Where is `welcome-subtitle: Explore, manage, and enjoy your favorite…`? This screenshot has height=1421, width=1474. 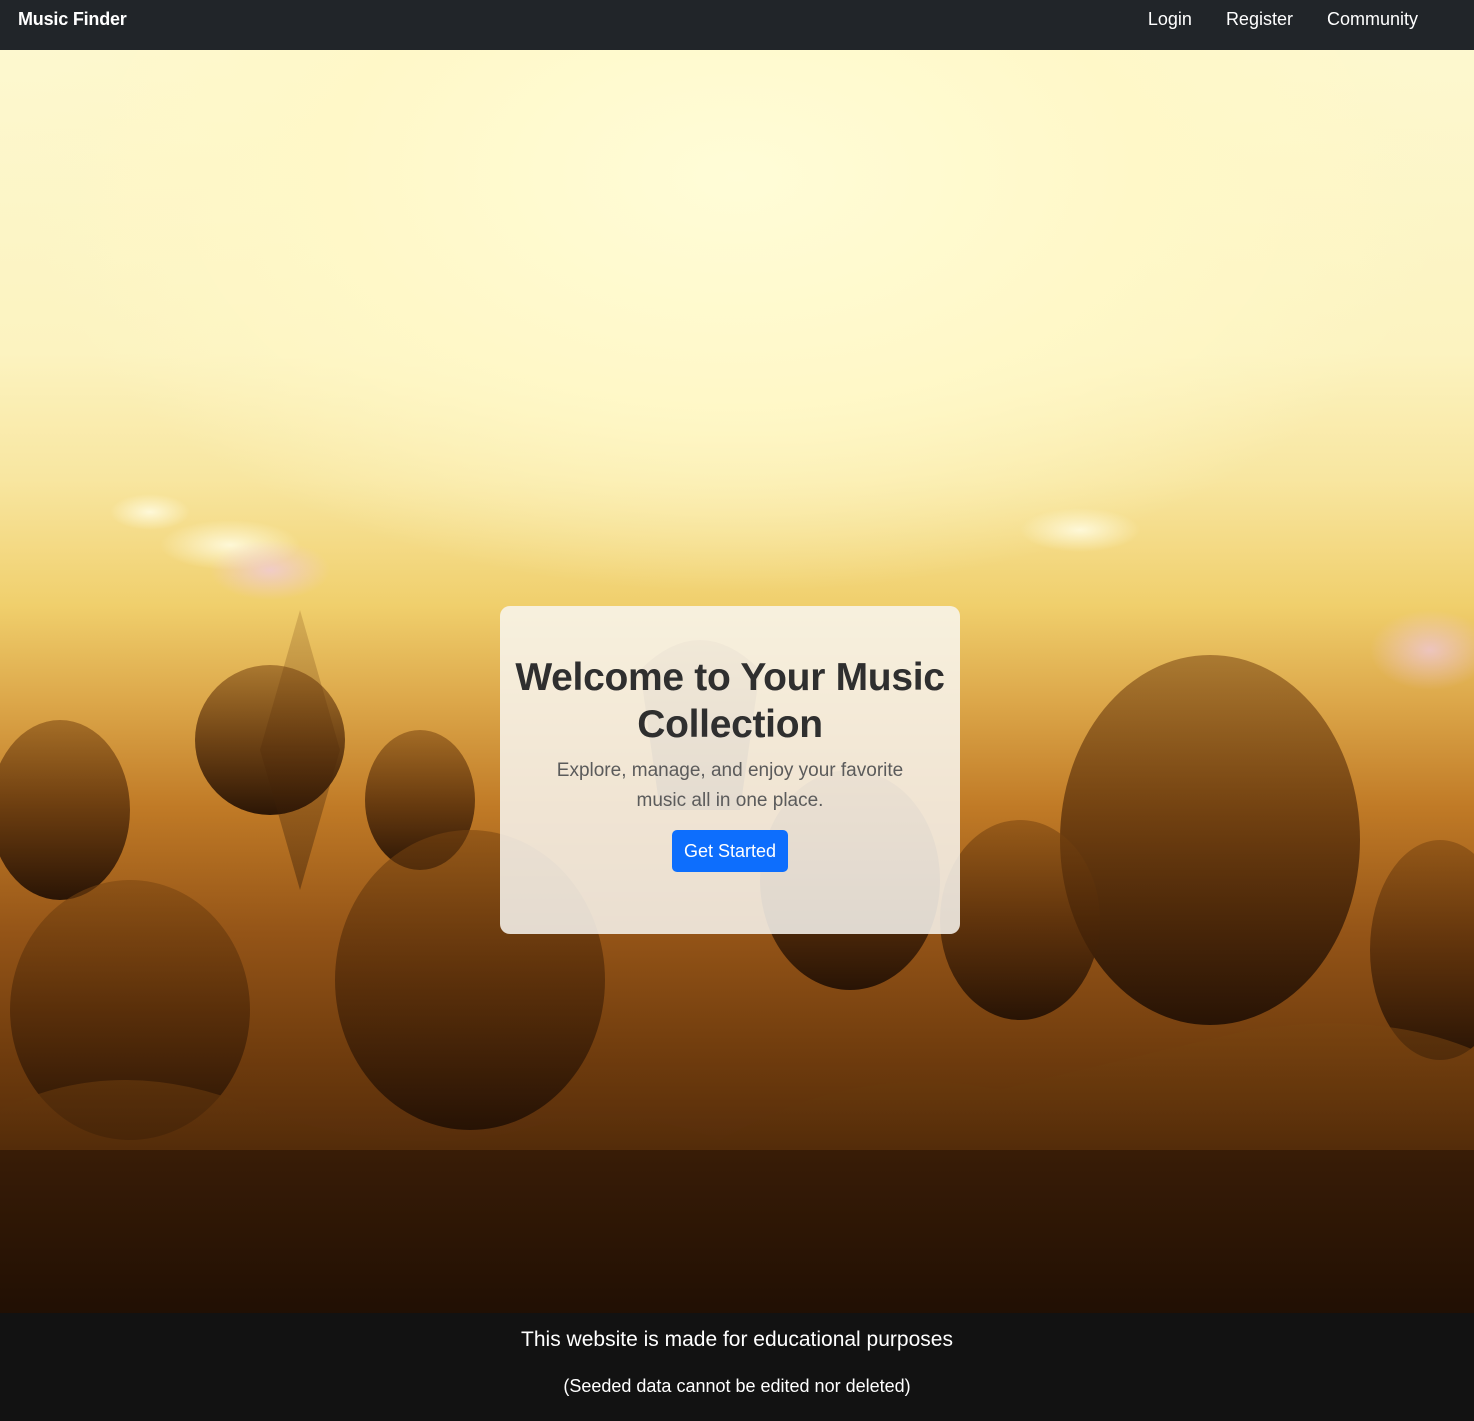 welcome-subtitle: Explore, manage, and enjoy your favorite… is located at coordinates (730, 785).